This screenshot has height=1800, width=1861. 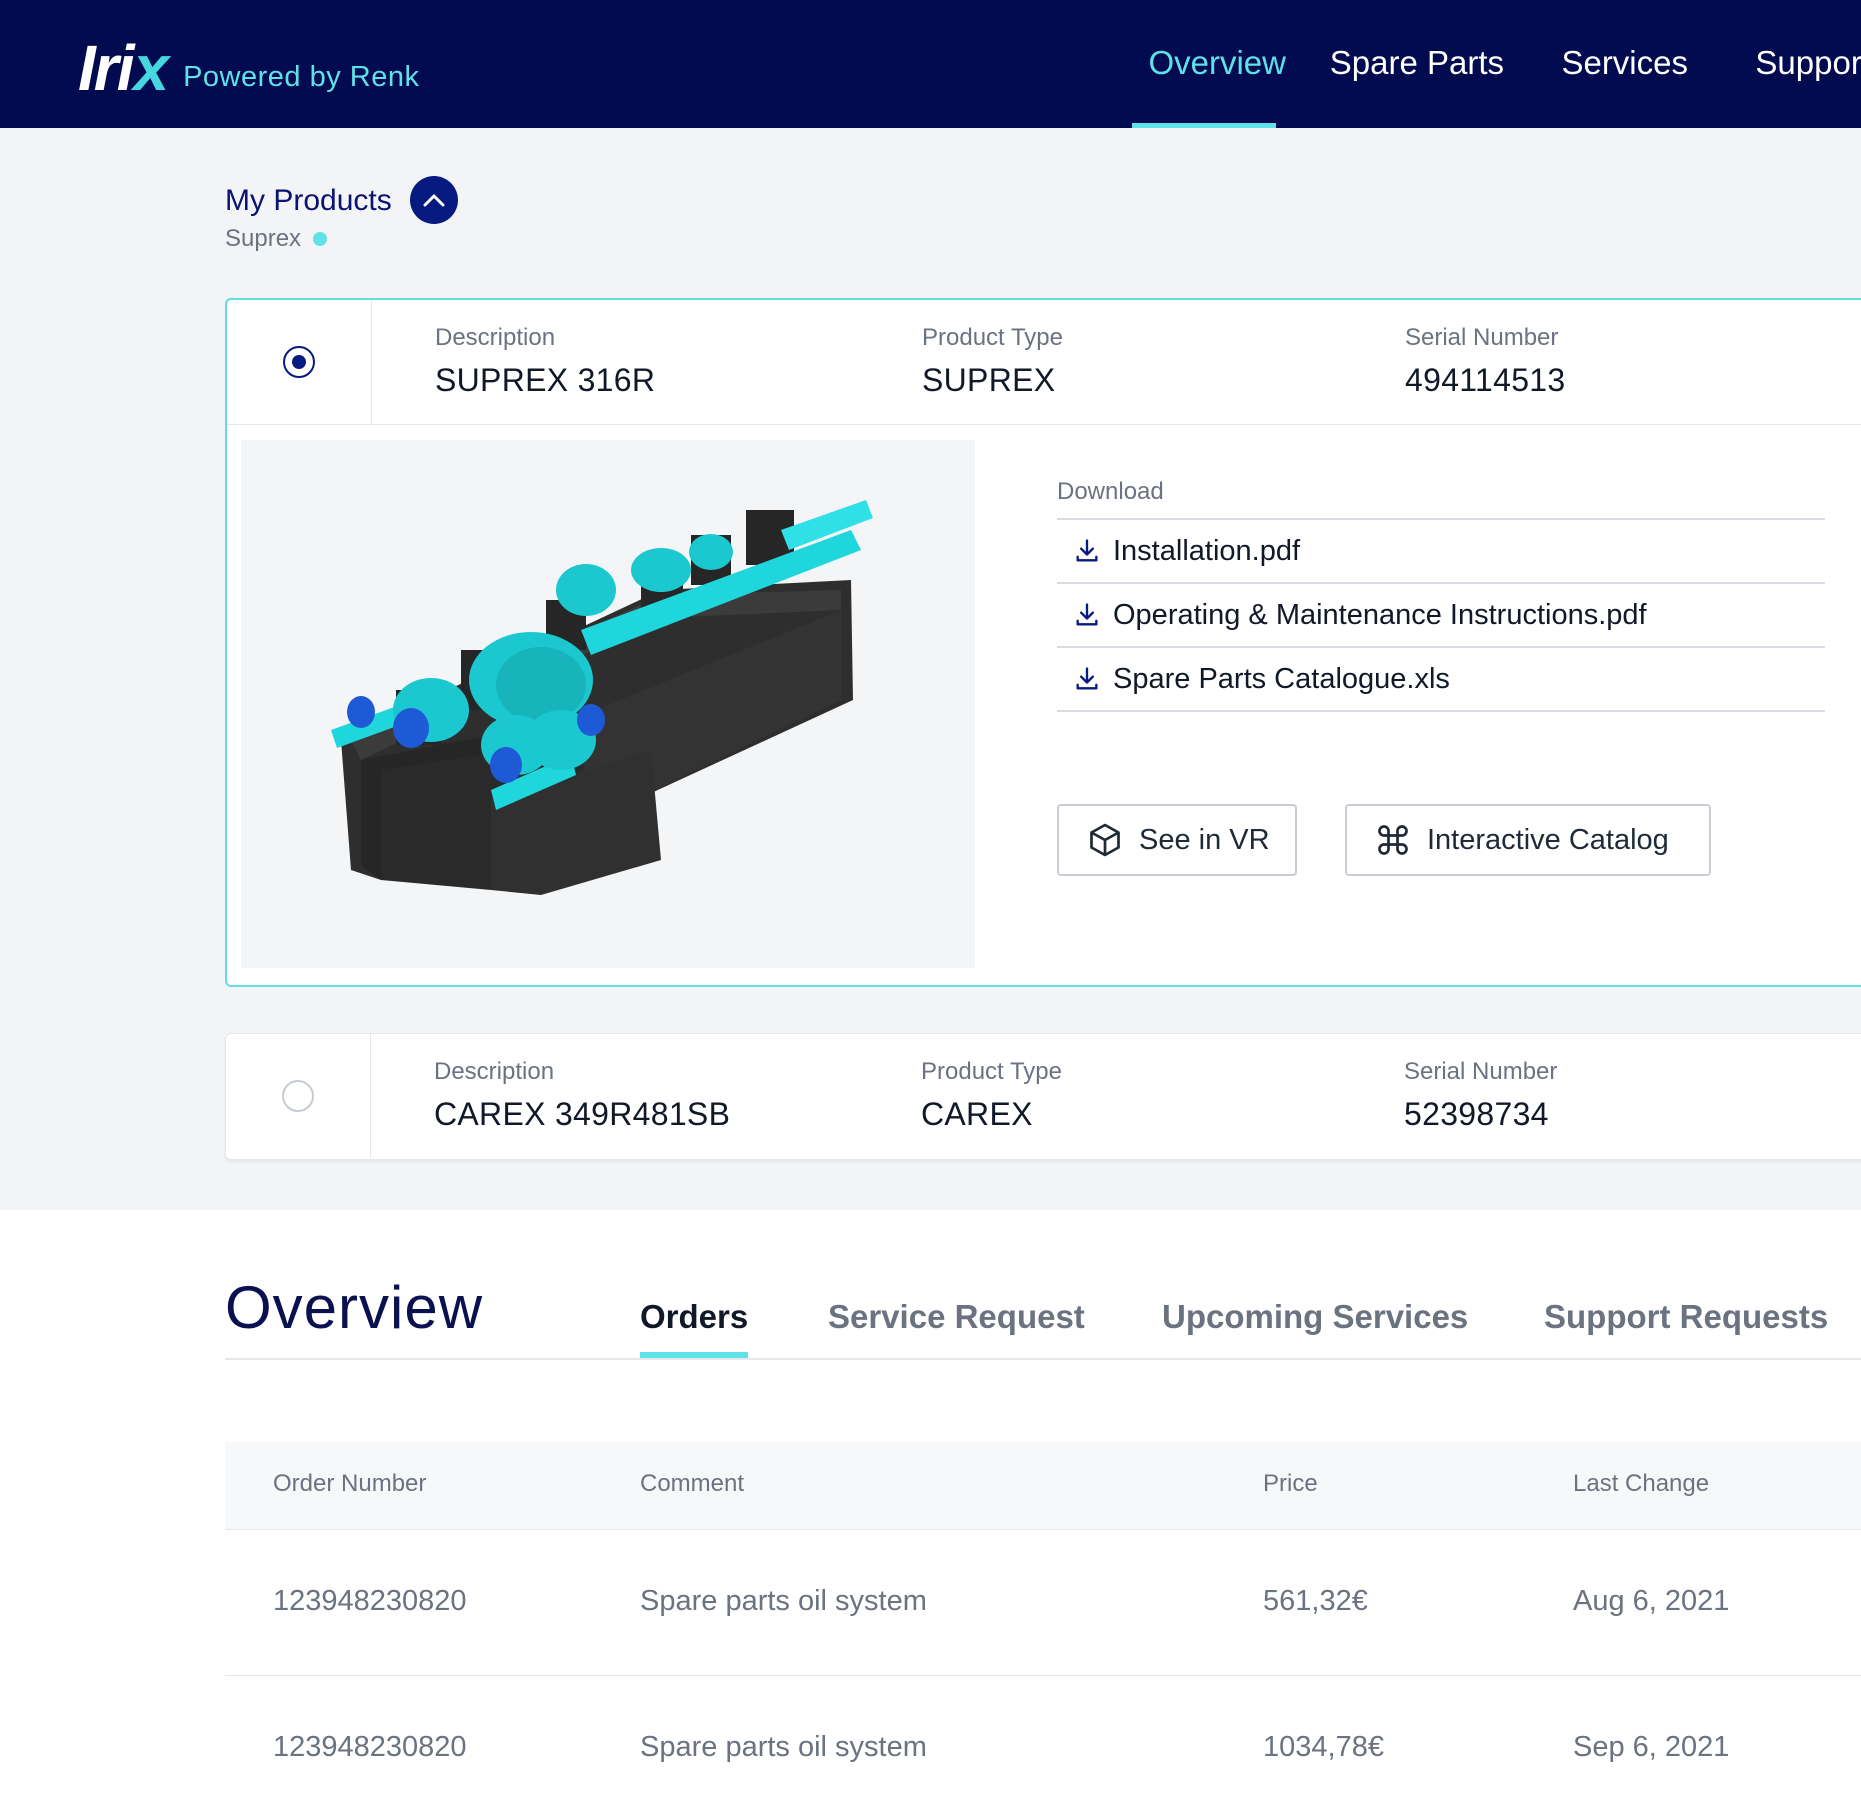 I want to click on download-installation: Installation.pdf, so click(x=1441, y=552).